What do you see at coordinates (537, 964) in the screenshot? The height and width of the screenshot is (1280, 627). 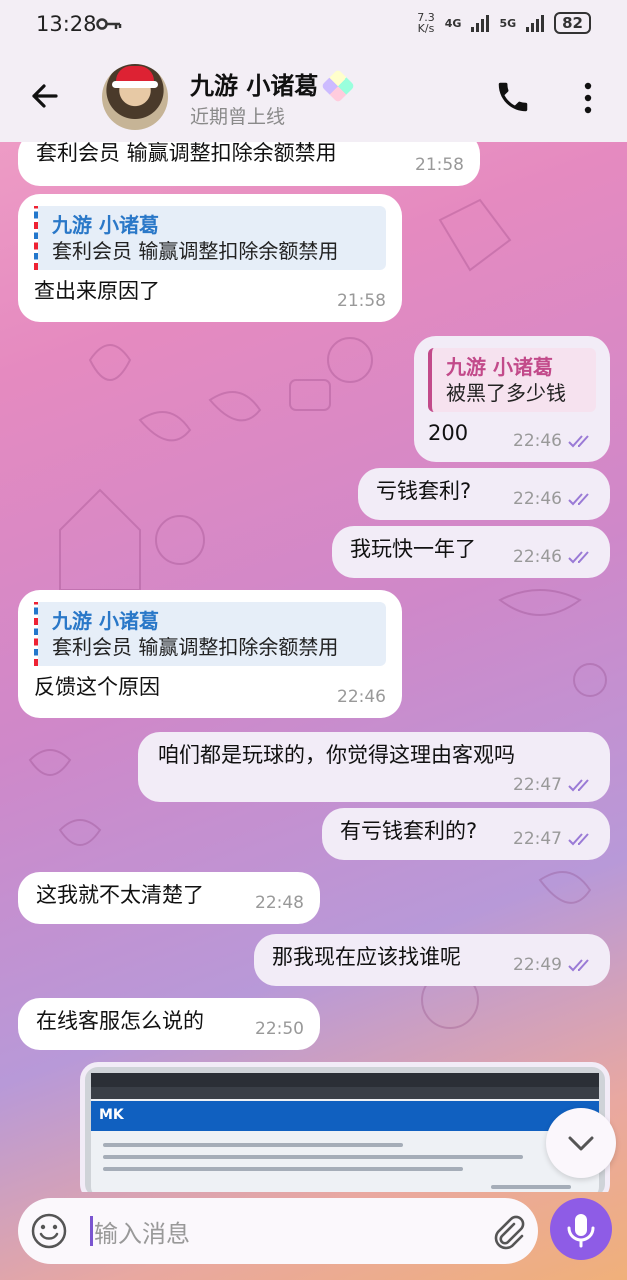 I see `time-text: 22:49` at bounding box center [537, 964].